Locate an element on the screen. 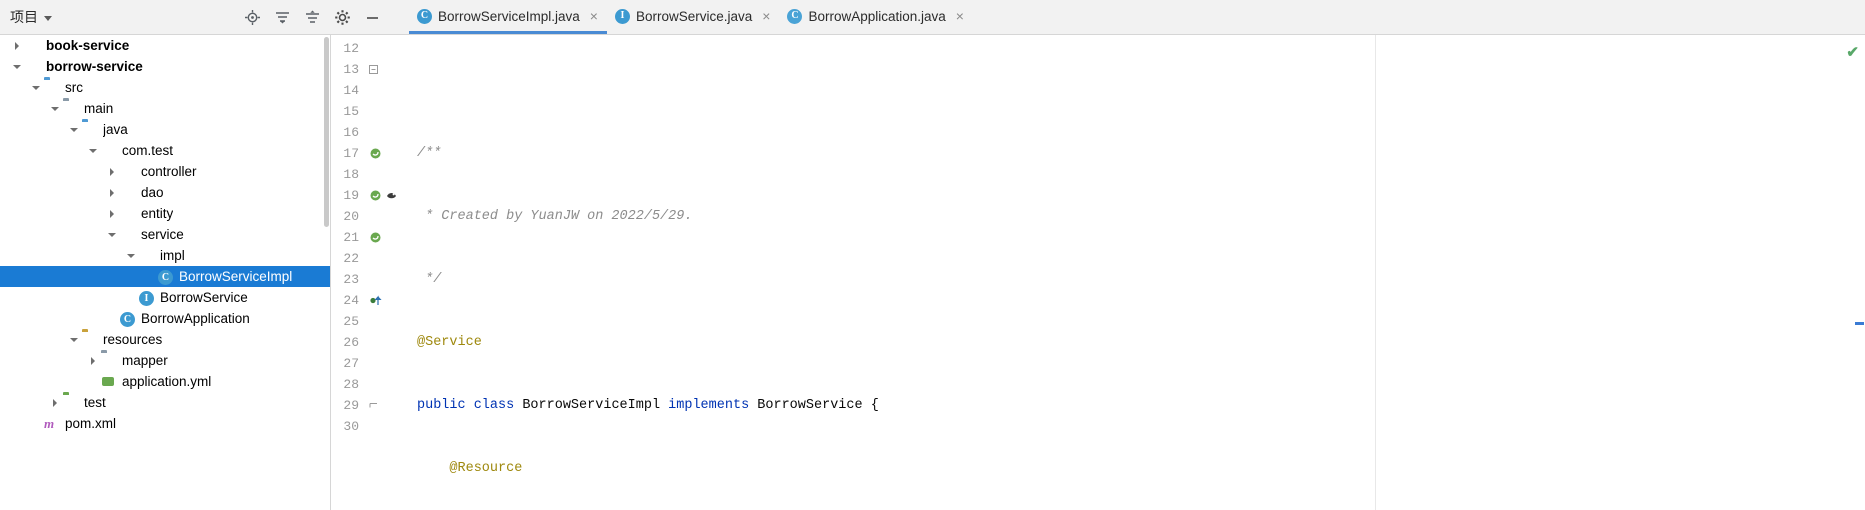 Image resolution: width=1865 pixels, height=510 pixels. expand-icon is located at coordinates (312, 17).